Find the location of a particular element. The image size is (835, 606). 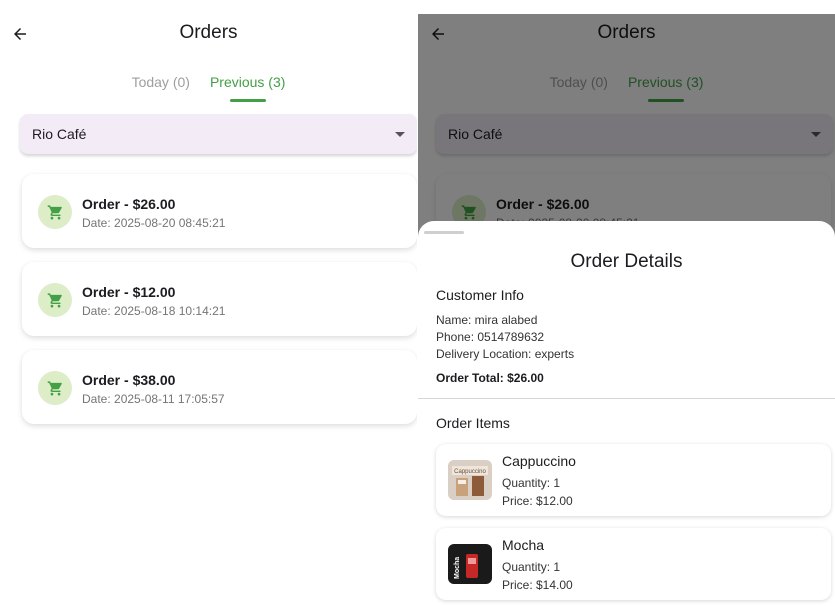

order-card: Order - $38.00 Date: 2025-08-11 17:05:57 is located at coordinates (219, 387).